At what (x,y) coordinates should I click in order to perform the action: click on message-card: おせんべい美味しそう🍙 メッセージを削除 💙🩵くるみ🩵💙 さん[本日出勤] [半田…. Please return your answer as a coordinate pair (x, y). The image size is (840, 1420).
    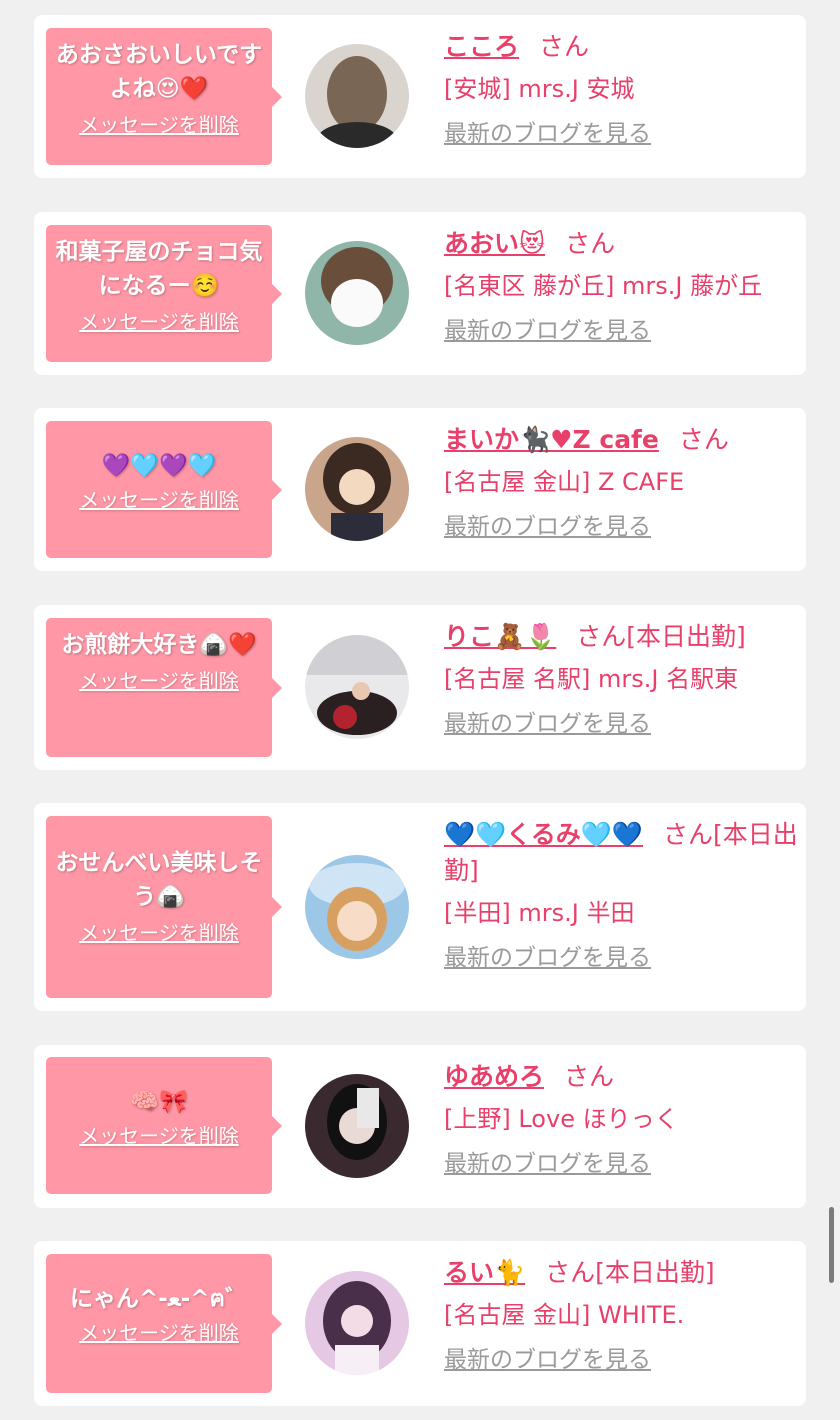
    Looking at the image, I should click on (420, 907).